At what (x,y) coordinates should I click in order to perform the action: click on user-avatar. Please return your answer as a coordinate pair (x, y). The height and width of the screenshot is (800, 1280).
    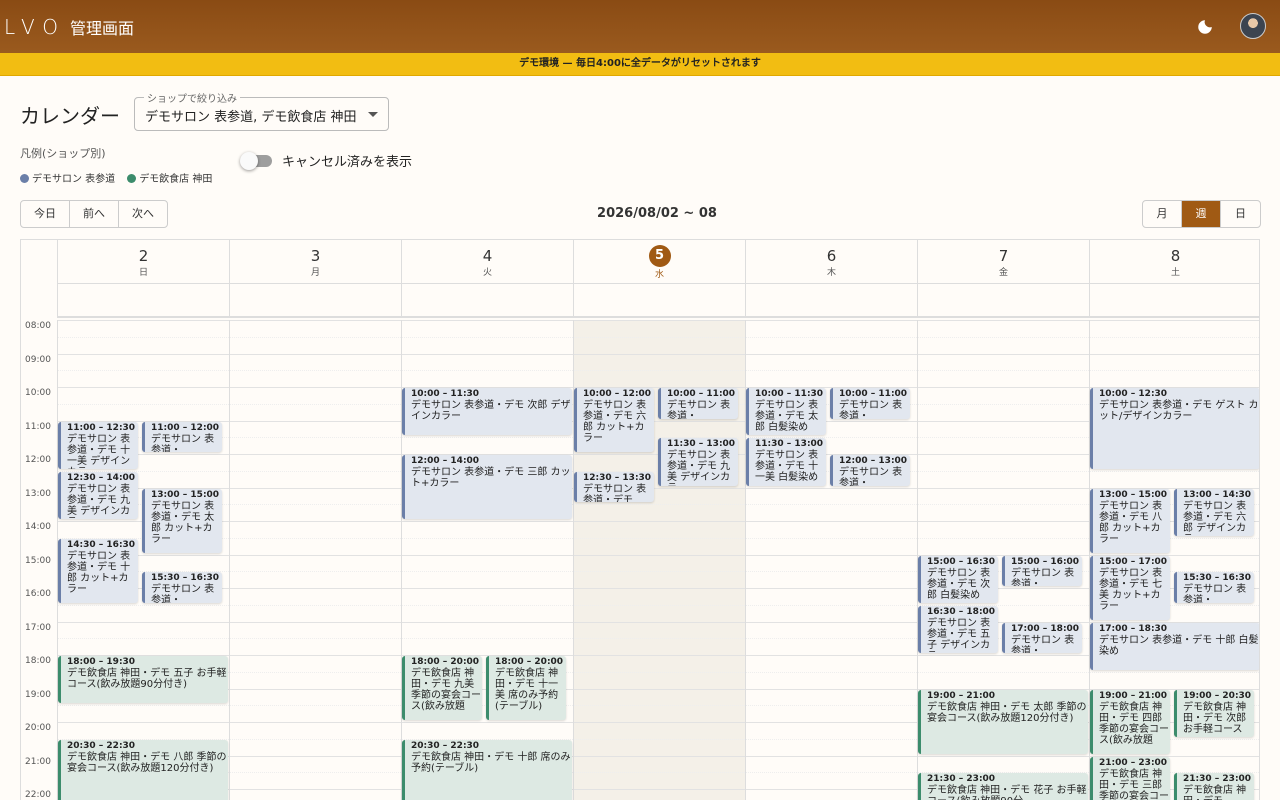
    Looking at the image, I should click on (1253, 26).